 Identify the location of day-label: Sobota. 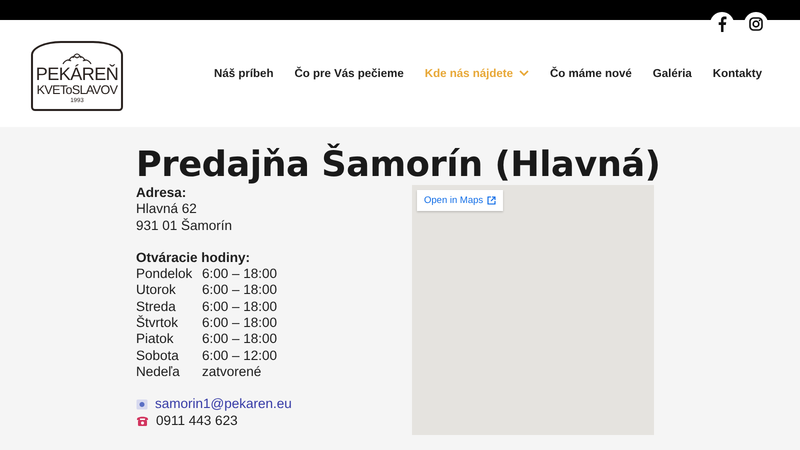
(158, 356).